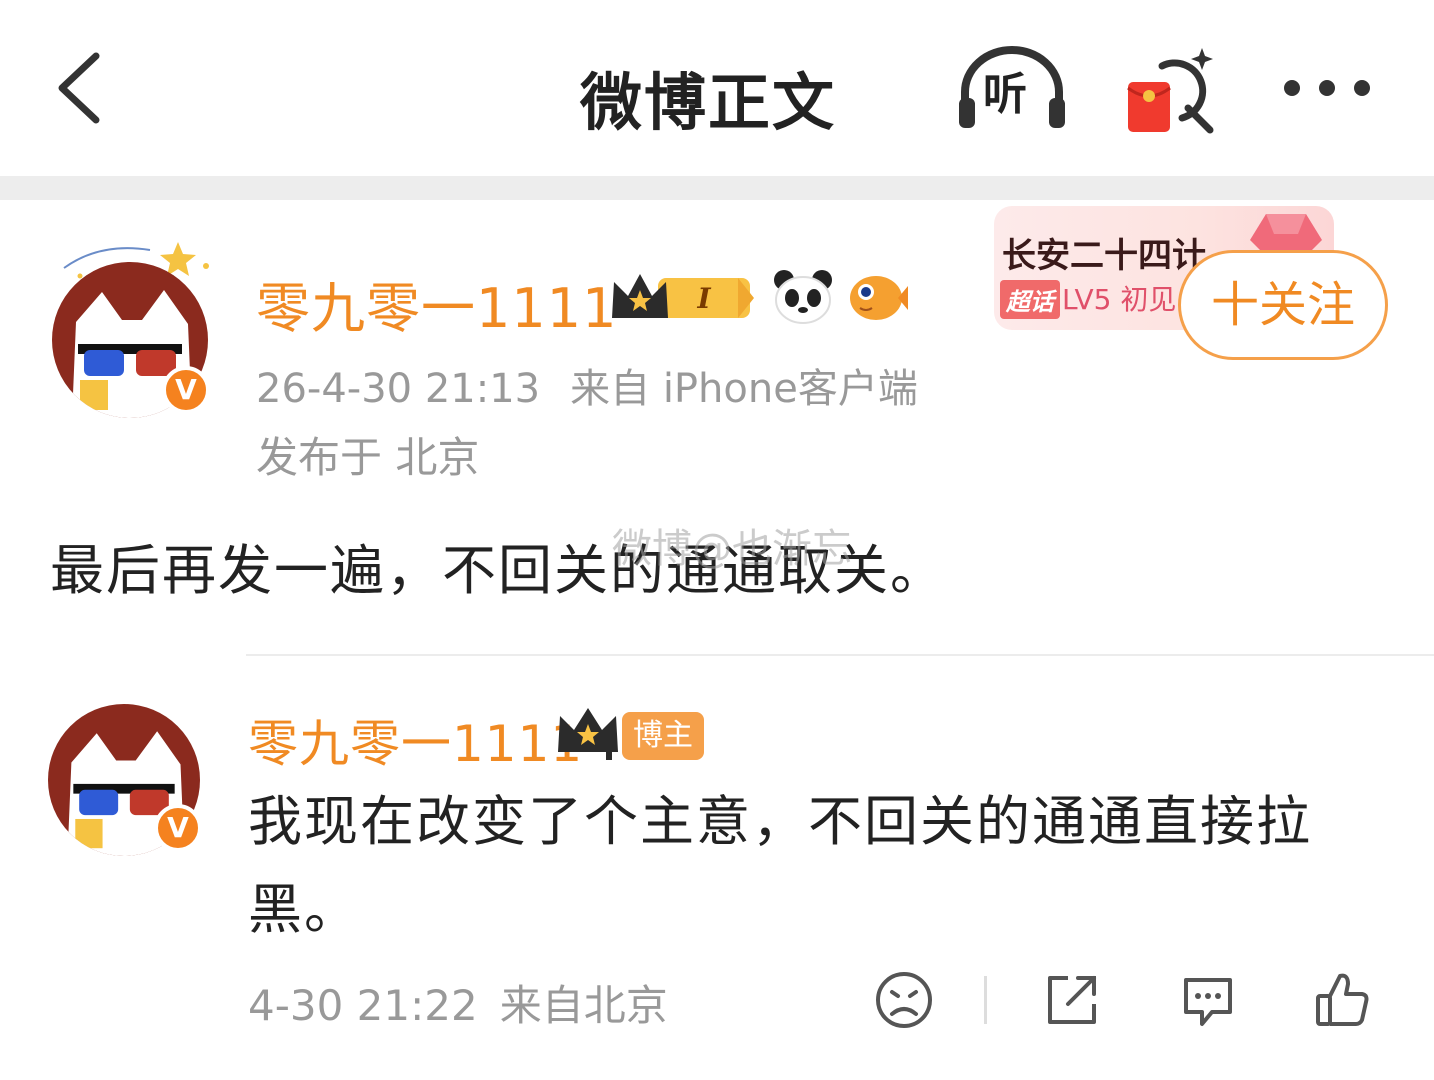  I want to click on supertopic-name: 长安二十四计, so click(1104, 256).